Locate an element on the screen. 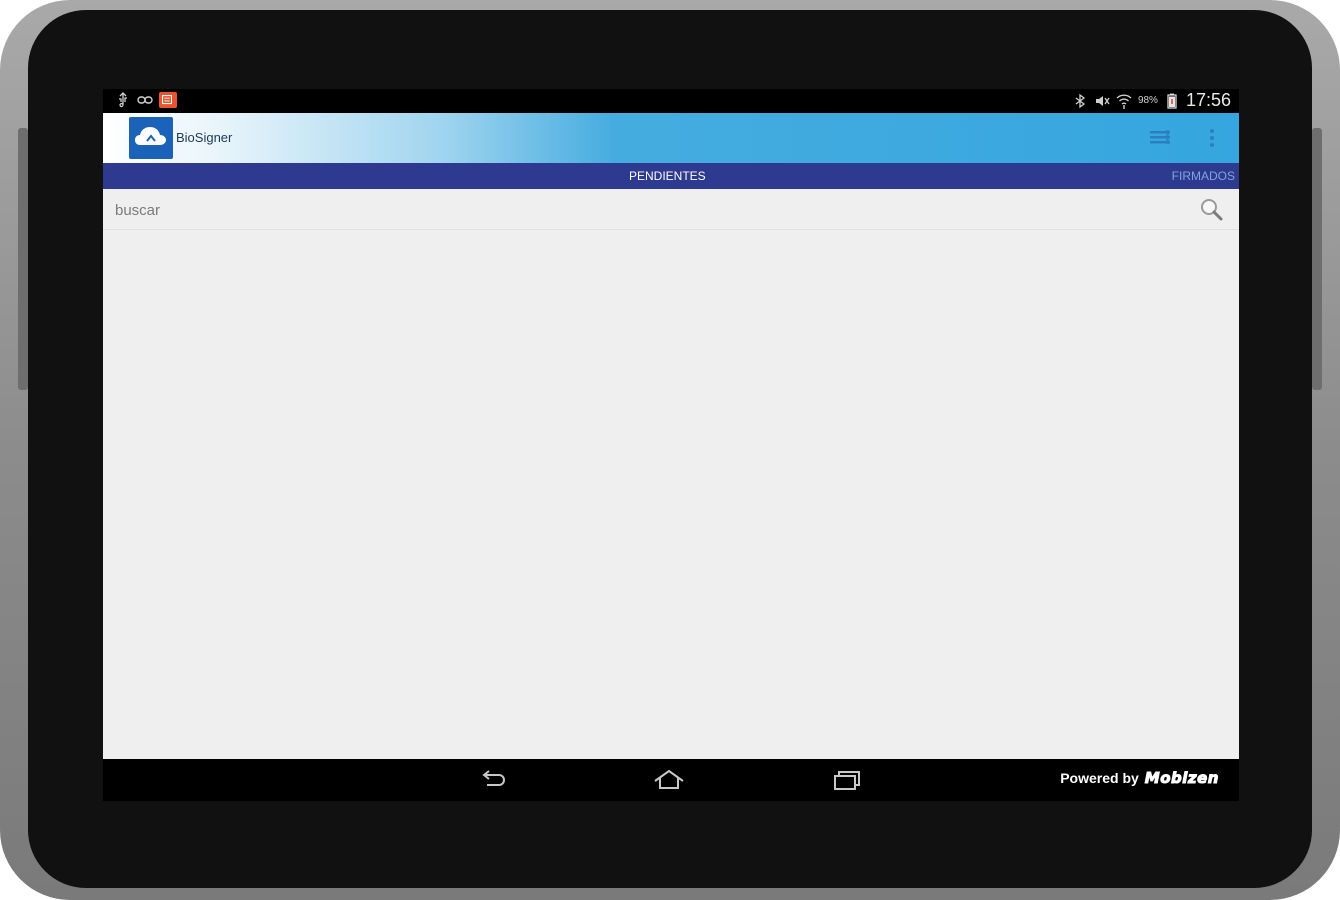 The image size is (1340, 900). search-icon is located at coordinates (1212, 210).